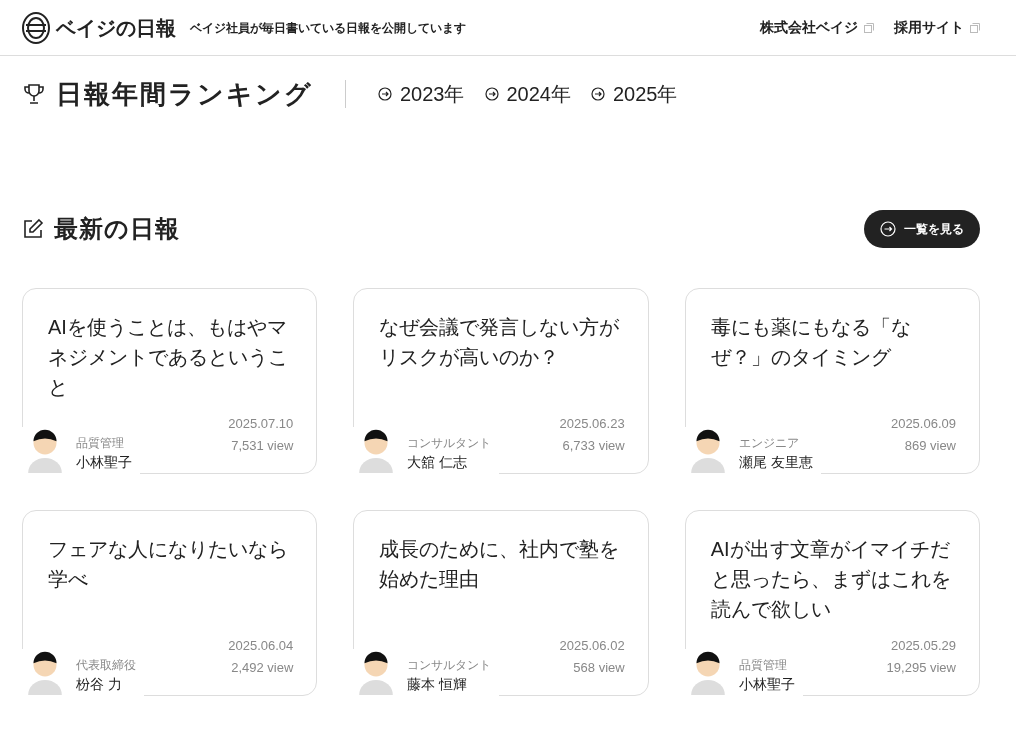 Image resolution: width=1016 pixels, height=747 pixels. Describe the element at coordinates (262, 668) in the screenshot. I see `view-count: 2,492 view` at that location.